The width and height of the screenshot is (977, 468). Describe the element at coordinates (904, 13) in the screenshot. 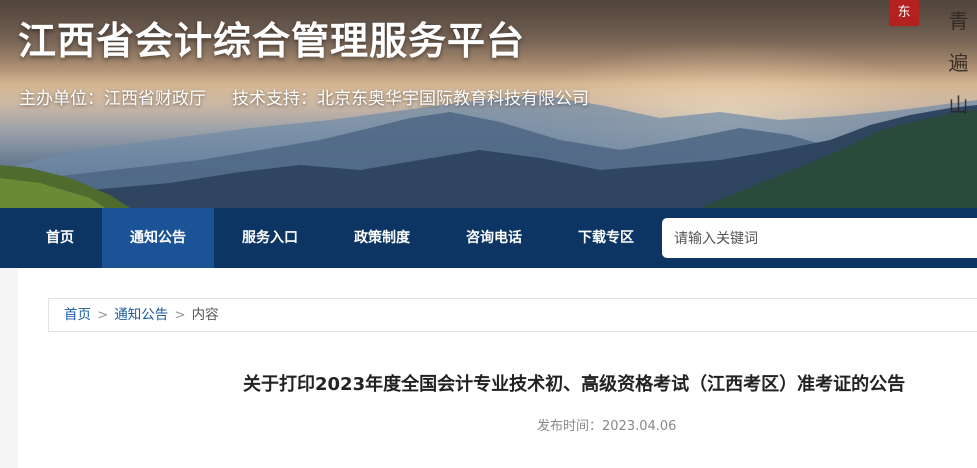

I see `red-seal-stamp: 东` at that location.